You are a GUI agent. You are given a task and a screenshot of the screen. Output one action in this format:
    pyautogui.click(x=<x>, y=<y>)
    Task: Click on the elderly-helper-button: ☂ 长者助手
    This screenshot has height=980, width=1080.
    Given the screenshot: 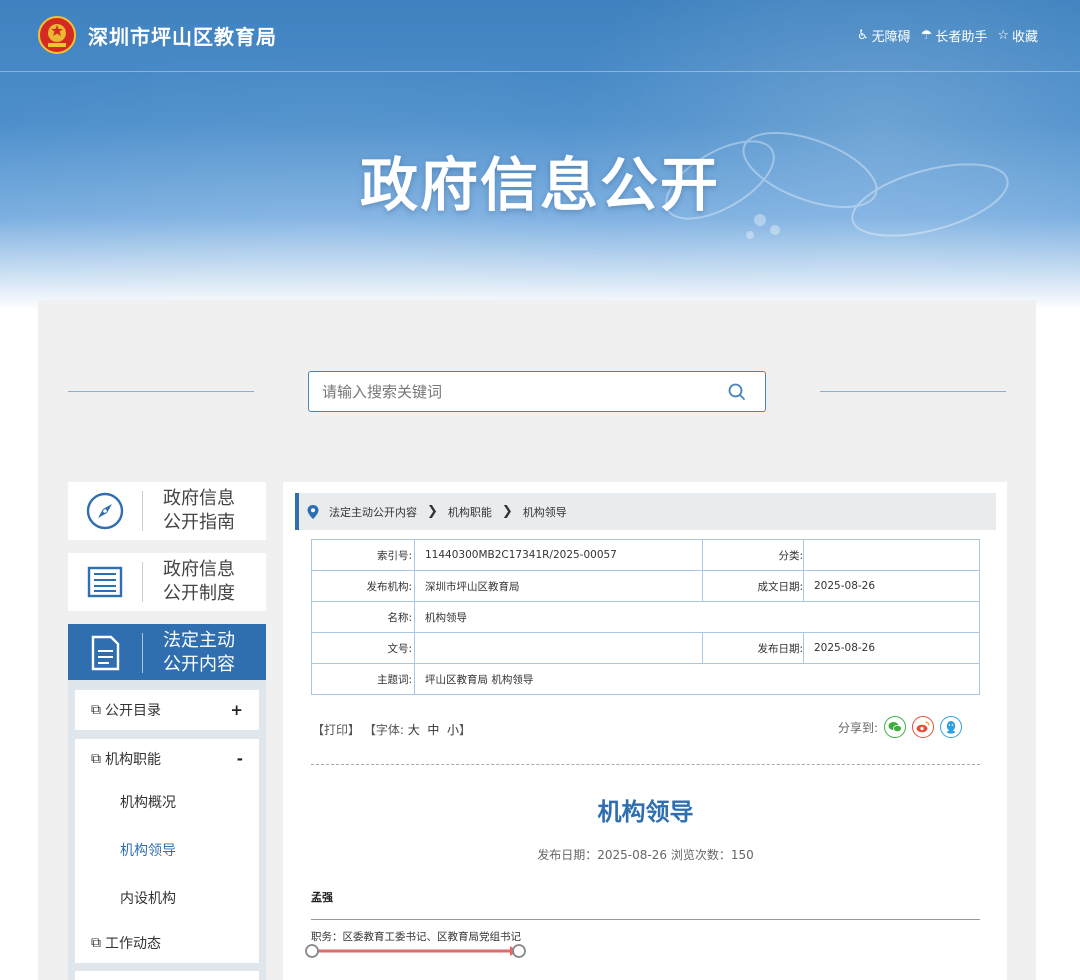 What is the action you would take?
    pyautogui.click(x=954, y=35)
    